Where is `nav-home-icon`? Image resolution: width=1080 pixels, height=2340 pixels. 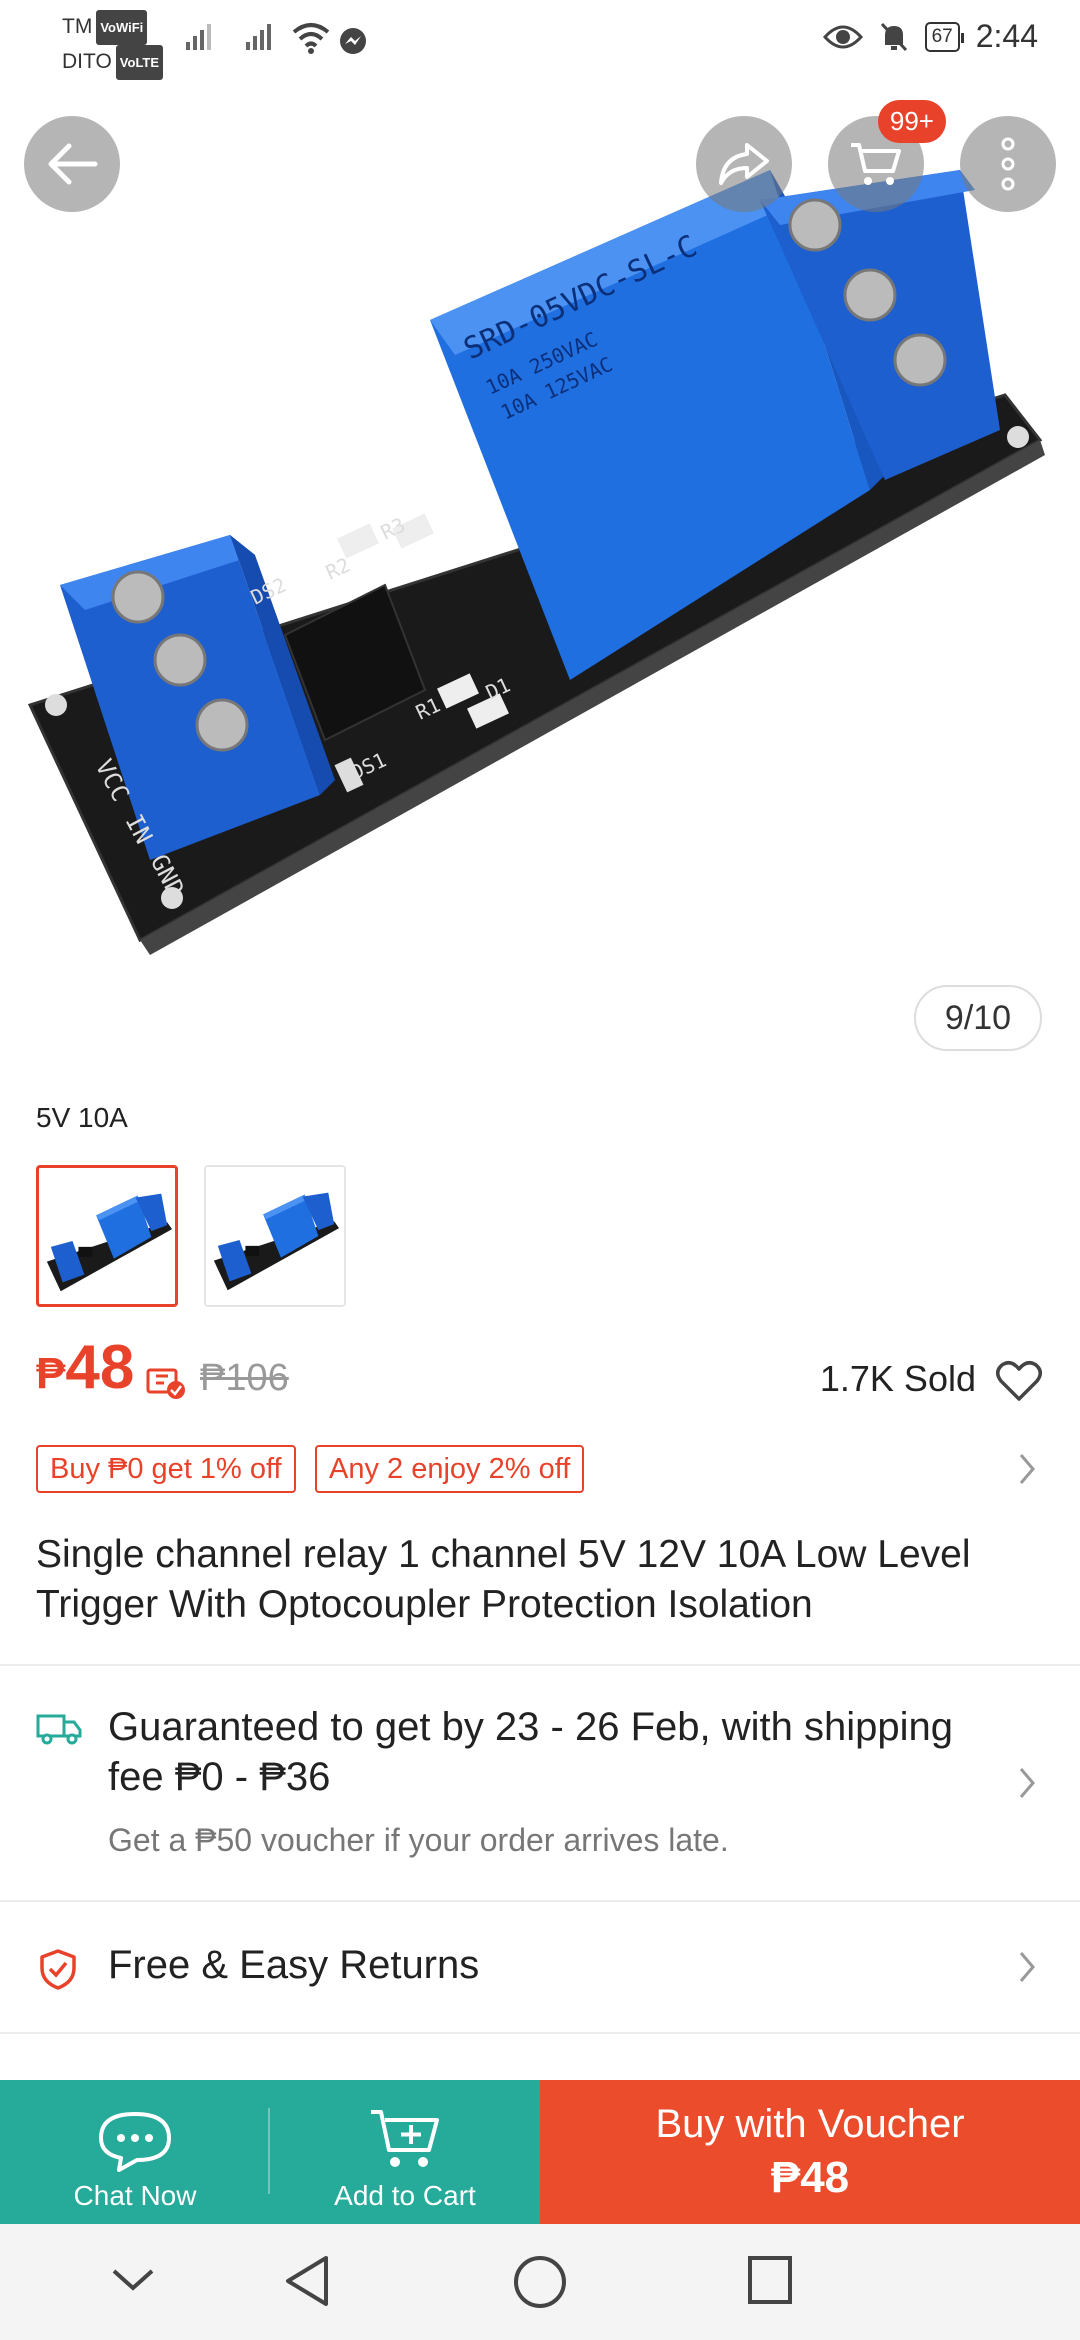 nav-home-icon is located at coordinates (540, 2282).